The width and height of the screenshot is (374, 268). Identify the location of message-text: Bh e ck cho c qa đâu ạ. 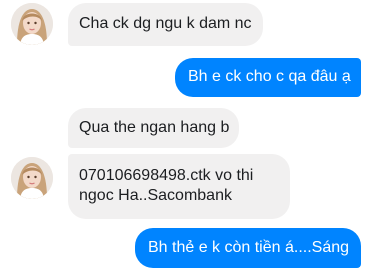
(269, 76).